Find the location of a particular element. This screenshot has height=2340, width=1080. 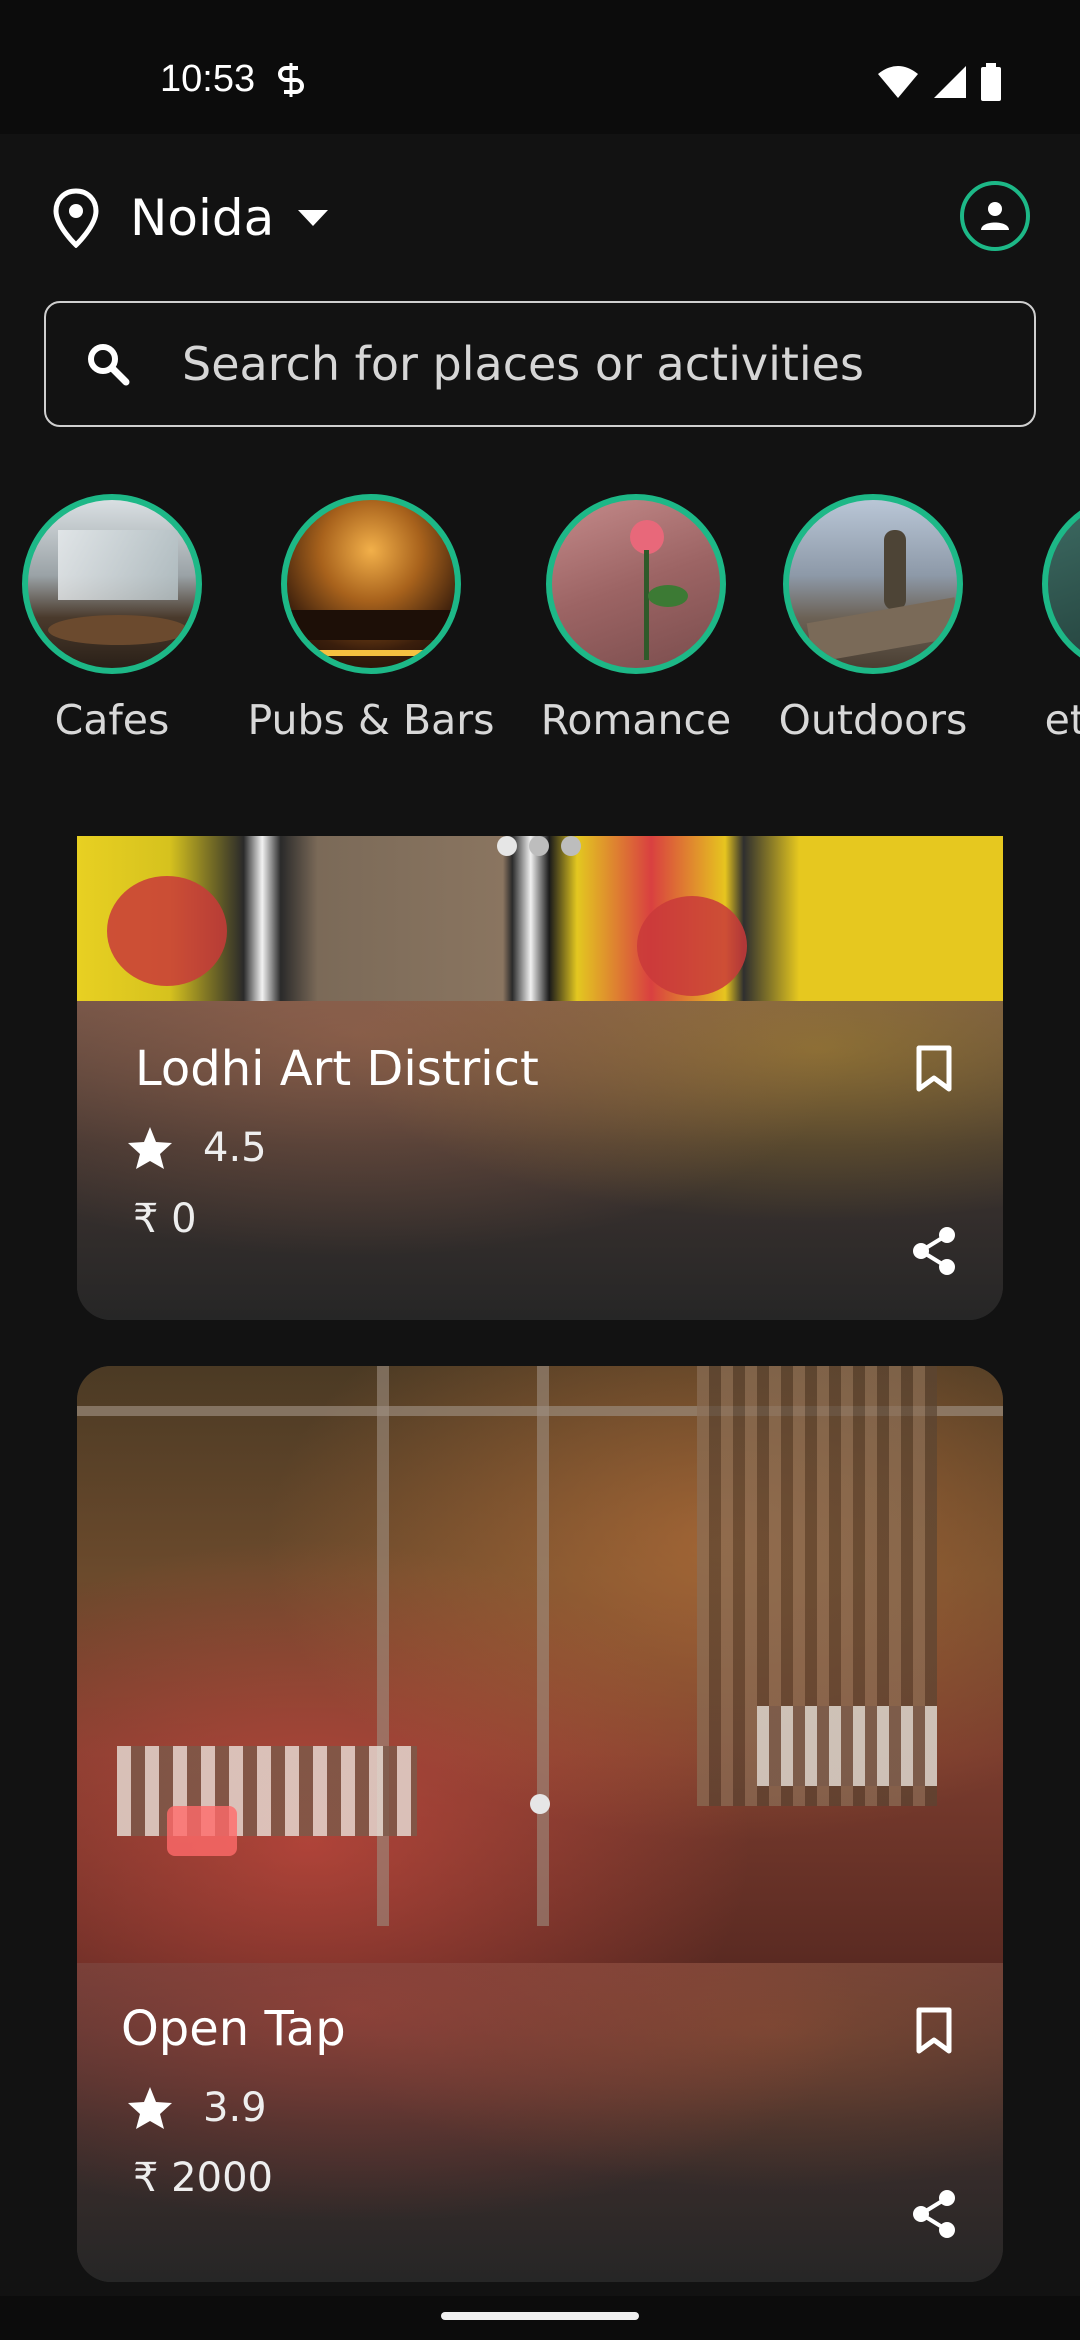

rating-value: 3.9 is located at coordinates (235, 2108).